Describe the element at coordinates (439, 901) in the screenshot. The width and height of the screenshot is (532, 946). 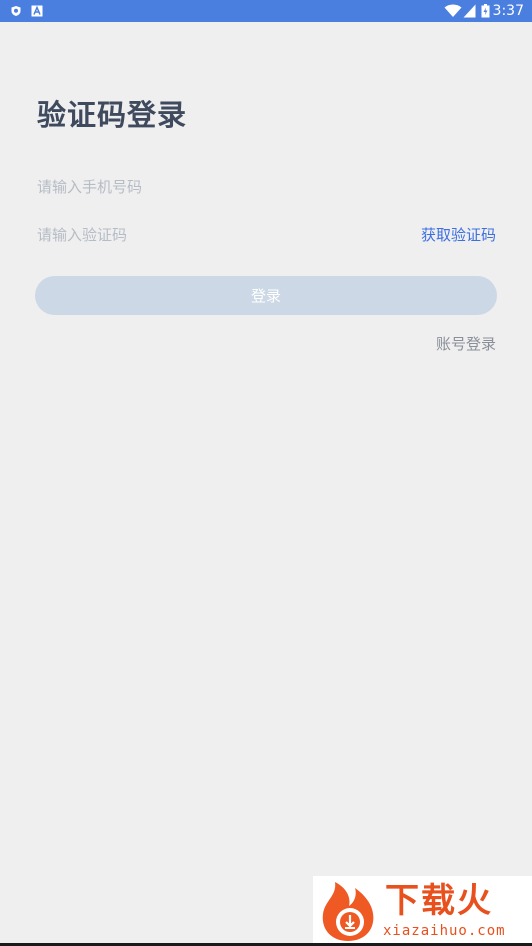
I see `watermark-title: 下载火` at that location.